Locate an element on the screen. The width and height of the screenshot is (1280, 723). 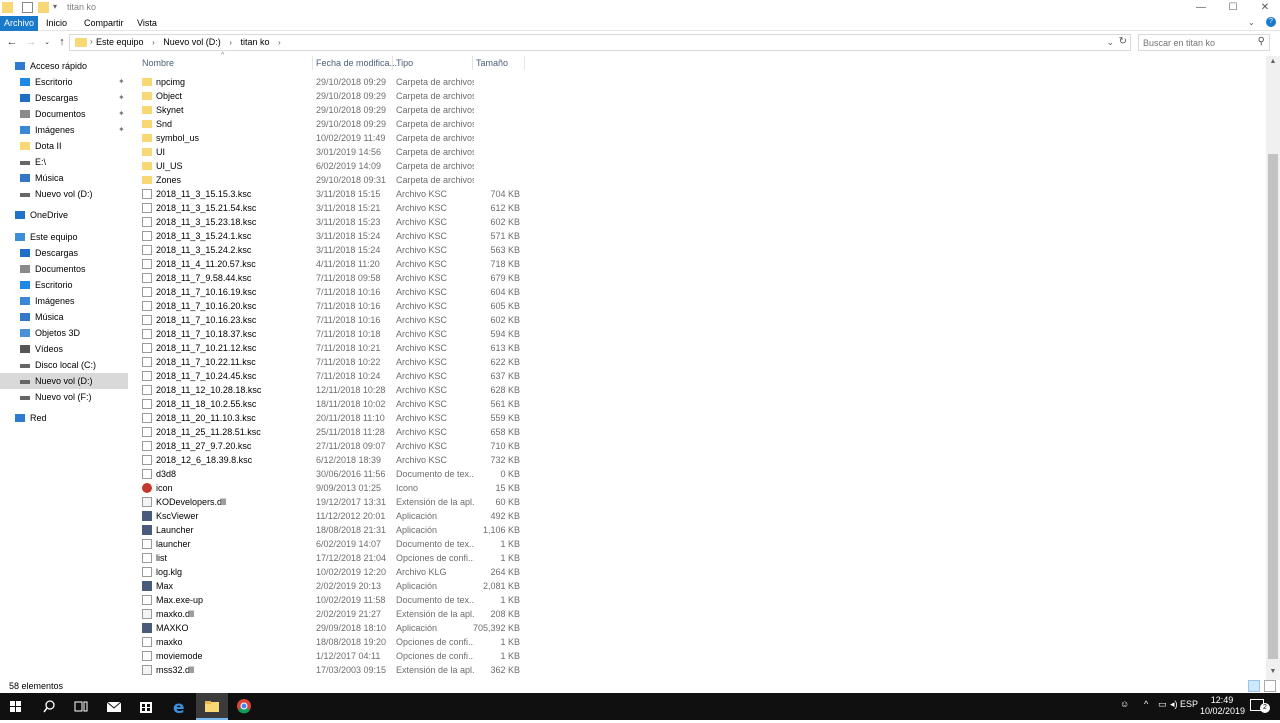
nav-item: OneDrive is located at coordinates (64, 215).